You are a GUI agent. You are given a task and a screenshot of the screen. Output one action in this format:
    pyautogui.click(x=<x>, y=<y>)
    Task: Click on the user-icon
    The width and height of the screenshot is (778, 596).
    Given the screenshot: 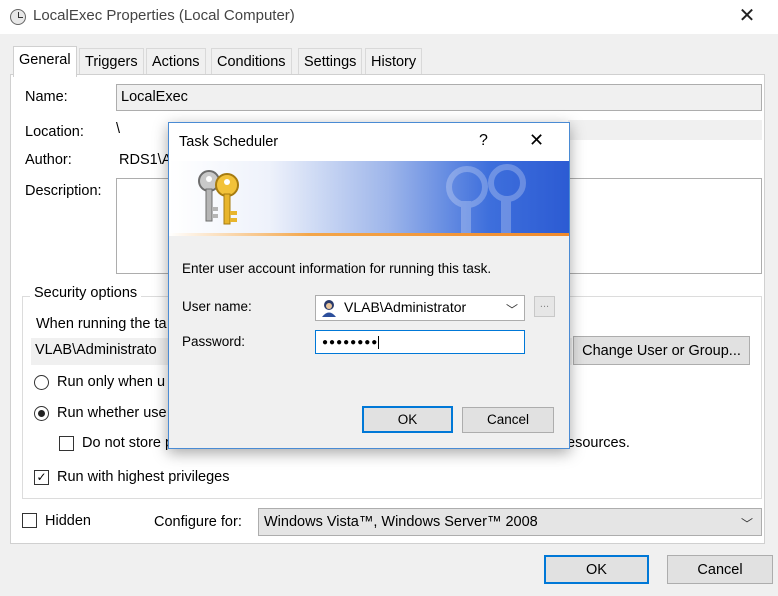 What is the action you would take?
    pyautogui.click(x=329, y=309)
    